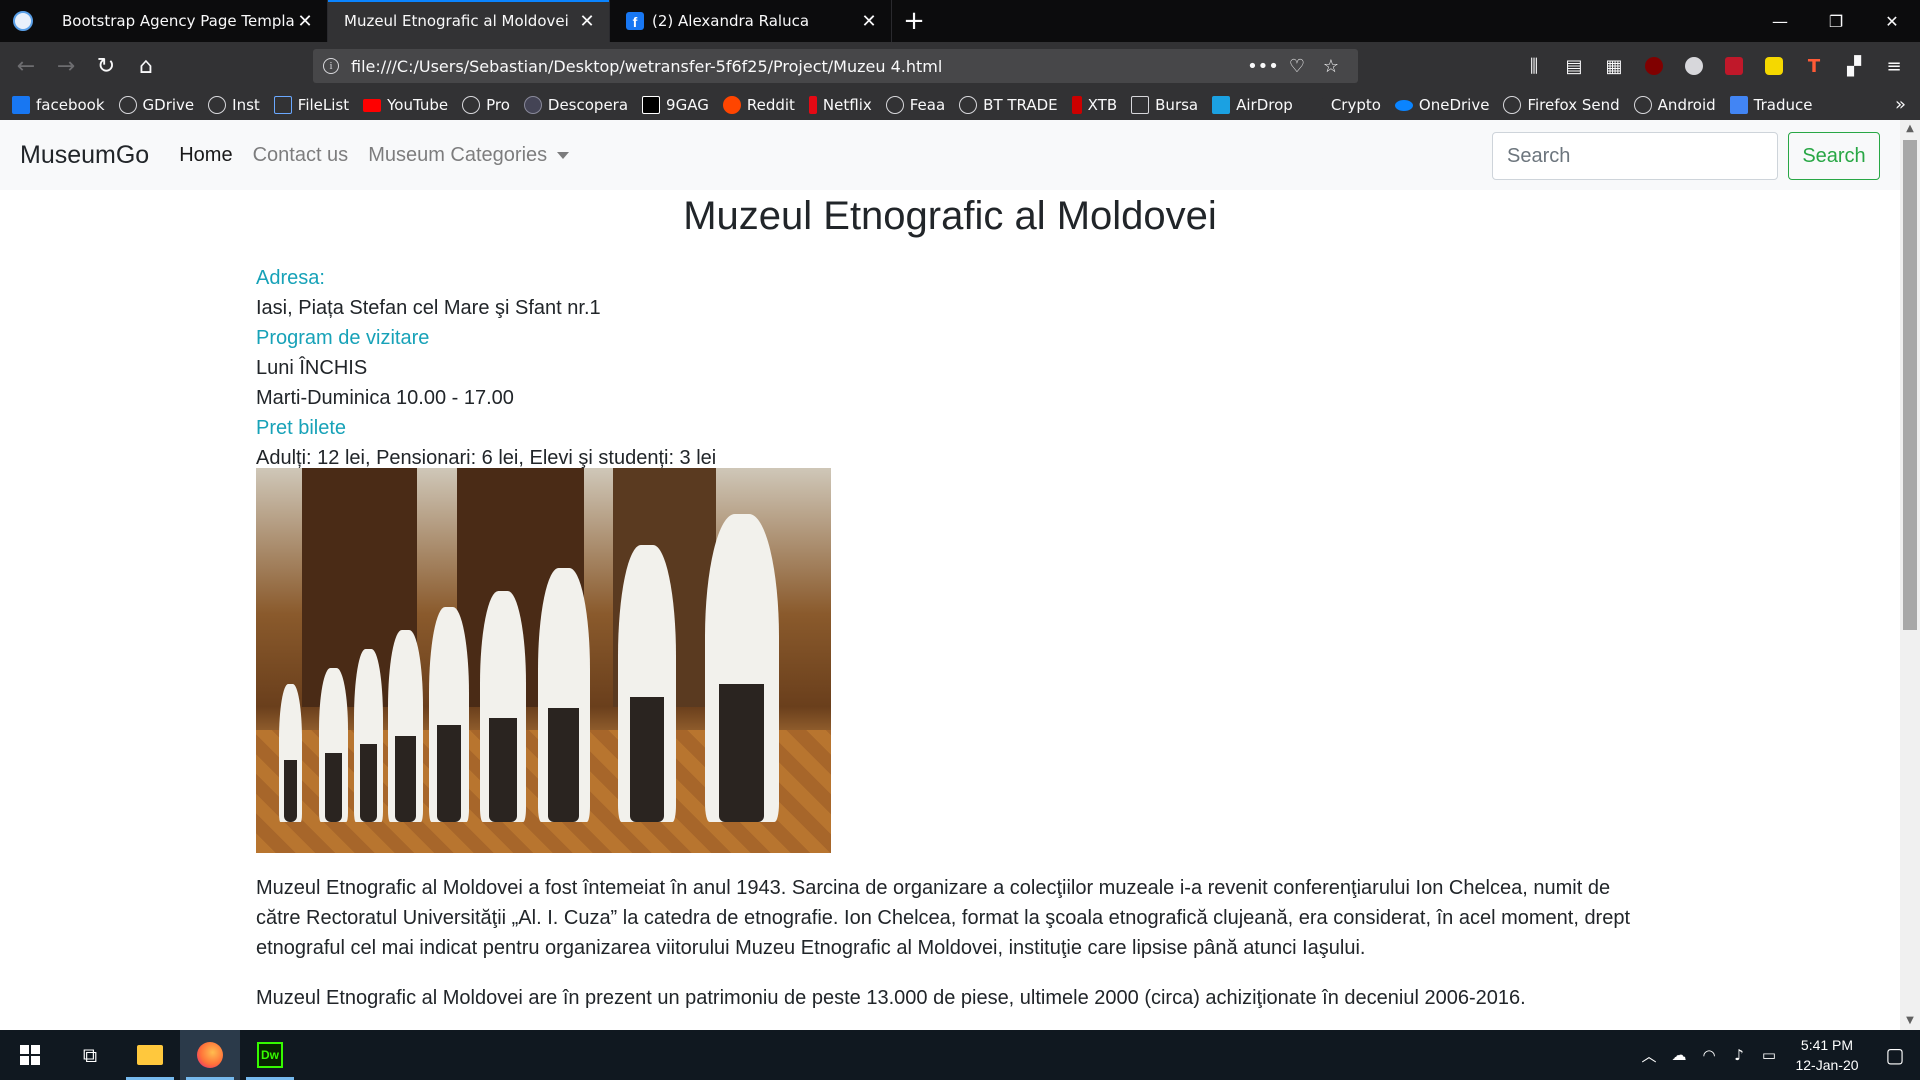 This screenshot has width=1920, height=1080. What do you see at coordinates (1892, 21) in the screenshot?
I see `close-window-button: ✕` at bounding box center [1892, 21].